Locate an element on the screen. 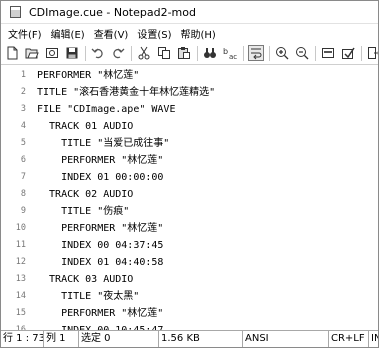 This screenshot has width=379, height=348. line-number: 13 is located at coordinates (20, 279).